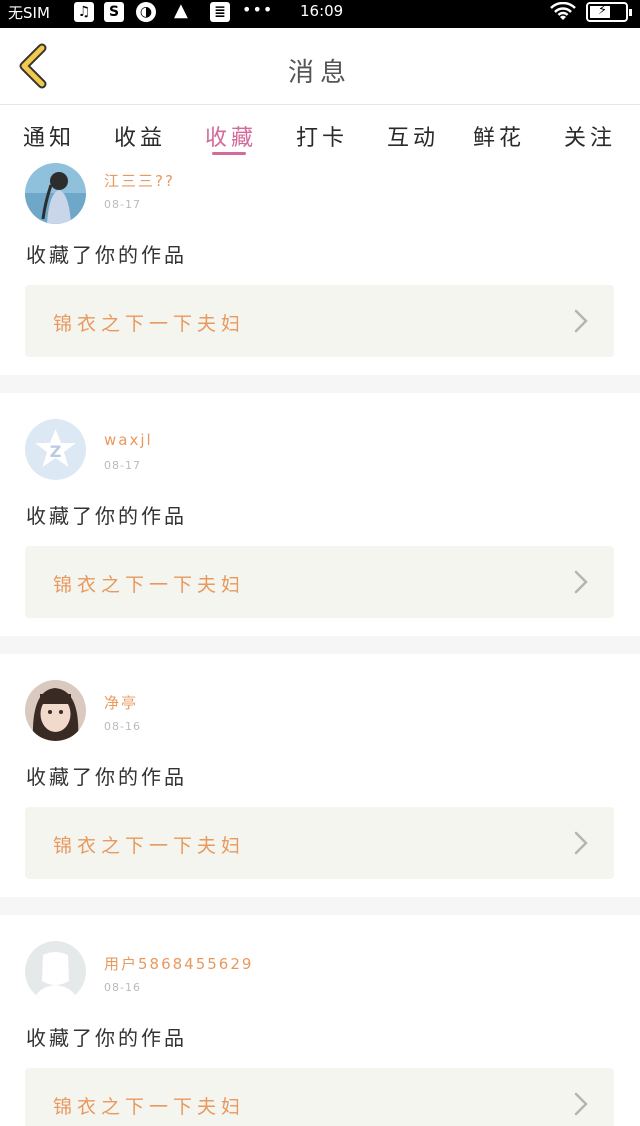 This screenshot has width=640, height=1126. Describe the element at coordinates (609, 12) in the screenshot. I see `battery-icon: ⚡` at that location.